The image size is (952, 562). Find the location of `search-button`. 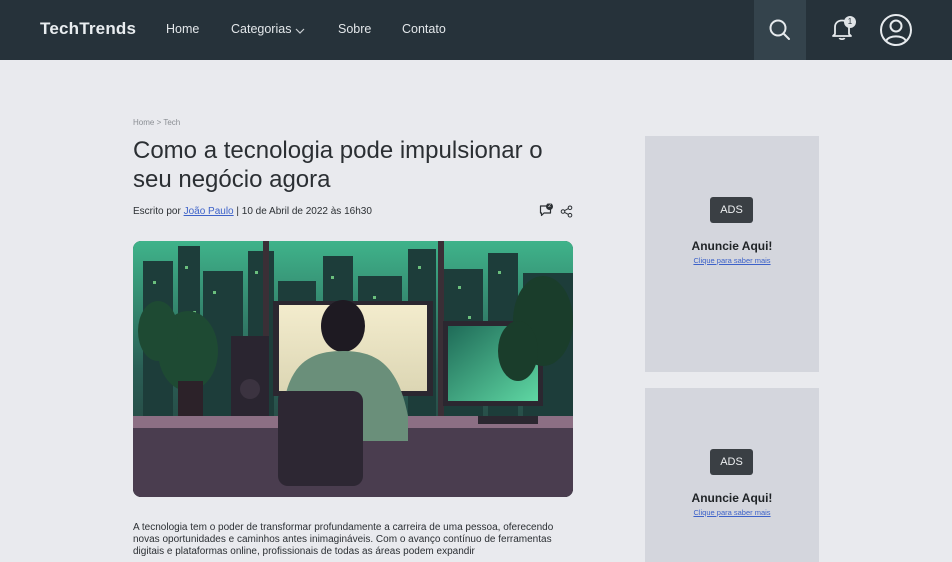

search-button is located at coordinates (780, 30).